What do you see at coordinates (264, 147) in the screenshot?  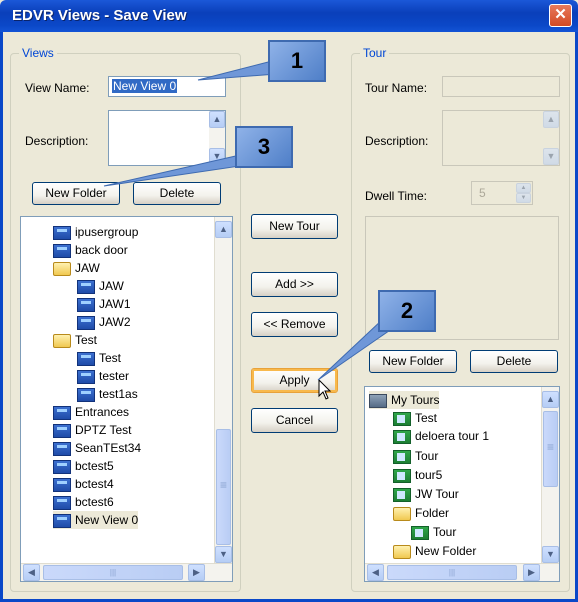 I see `callout-3: 3` at bounding box center [264, 147].